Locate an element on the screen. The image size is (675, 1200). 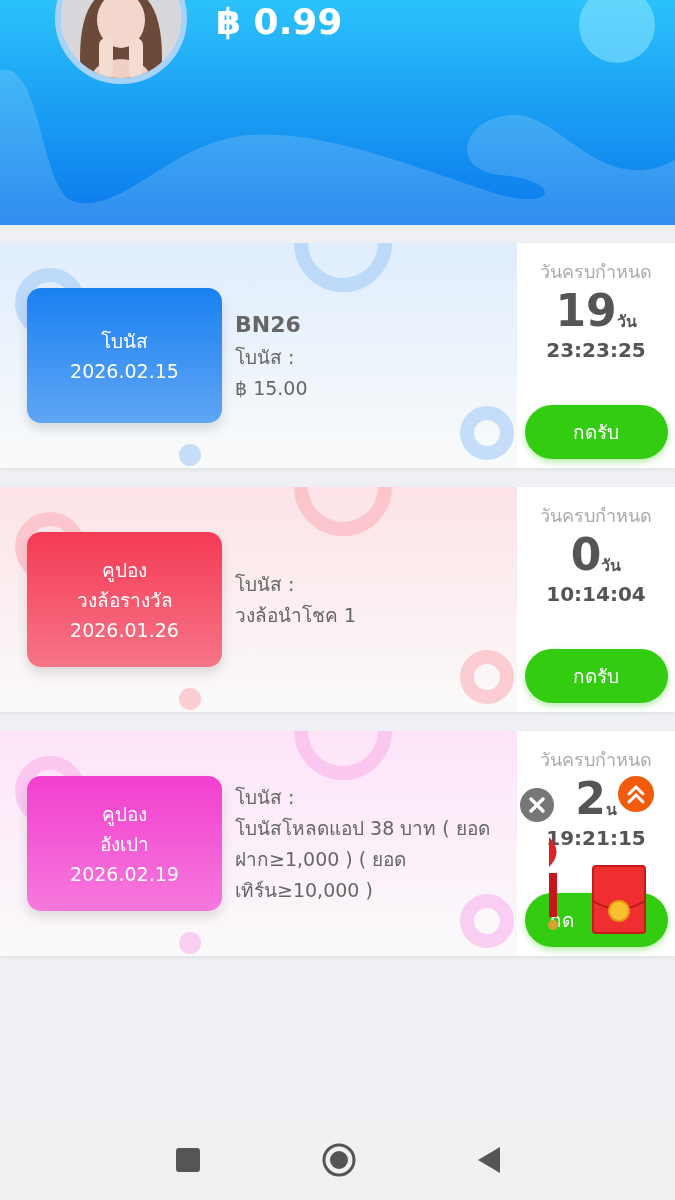
days-count: 0 is located at coordinates (586, 555).